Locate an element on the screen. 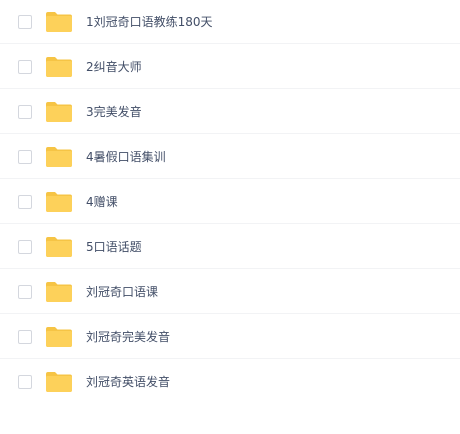  folder-row: 刘冠奇完美发音 is located at coordinates (230, 337).